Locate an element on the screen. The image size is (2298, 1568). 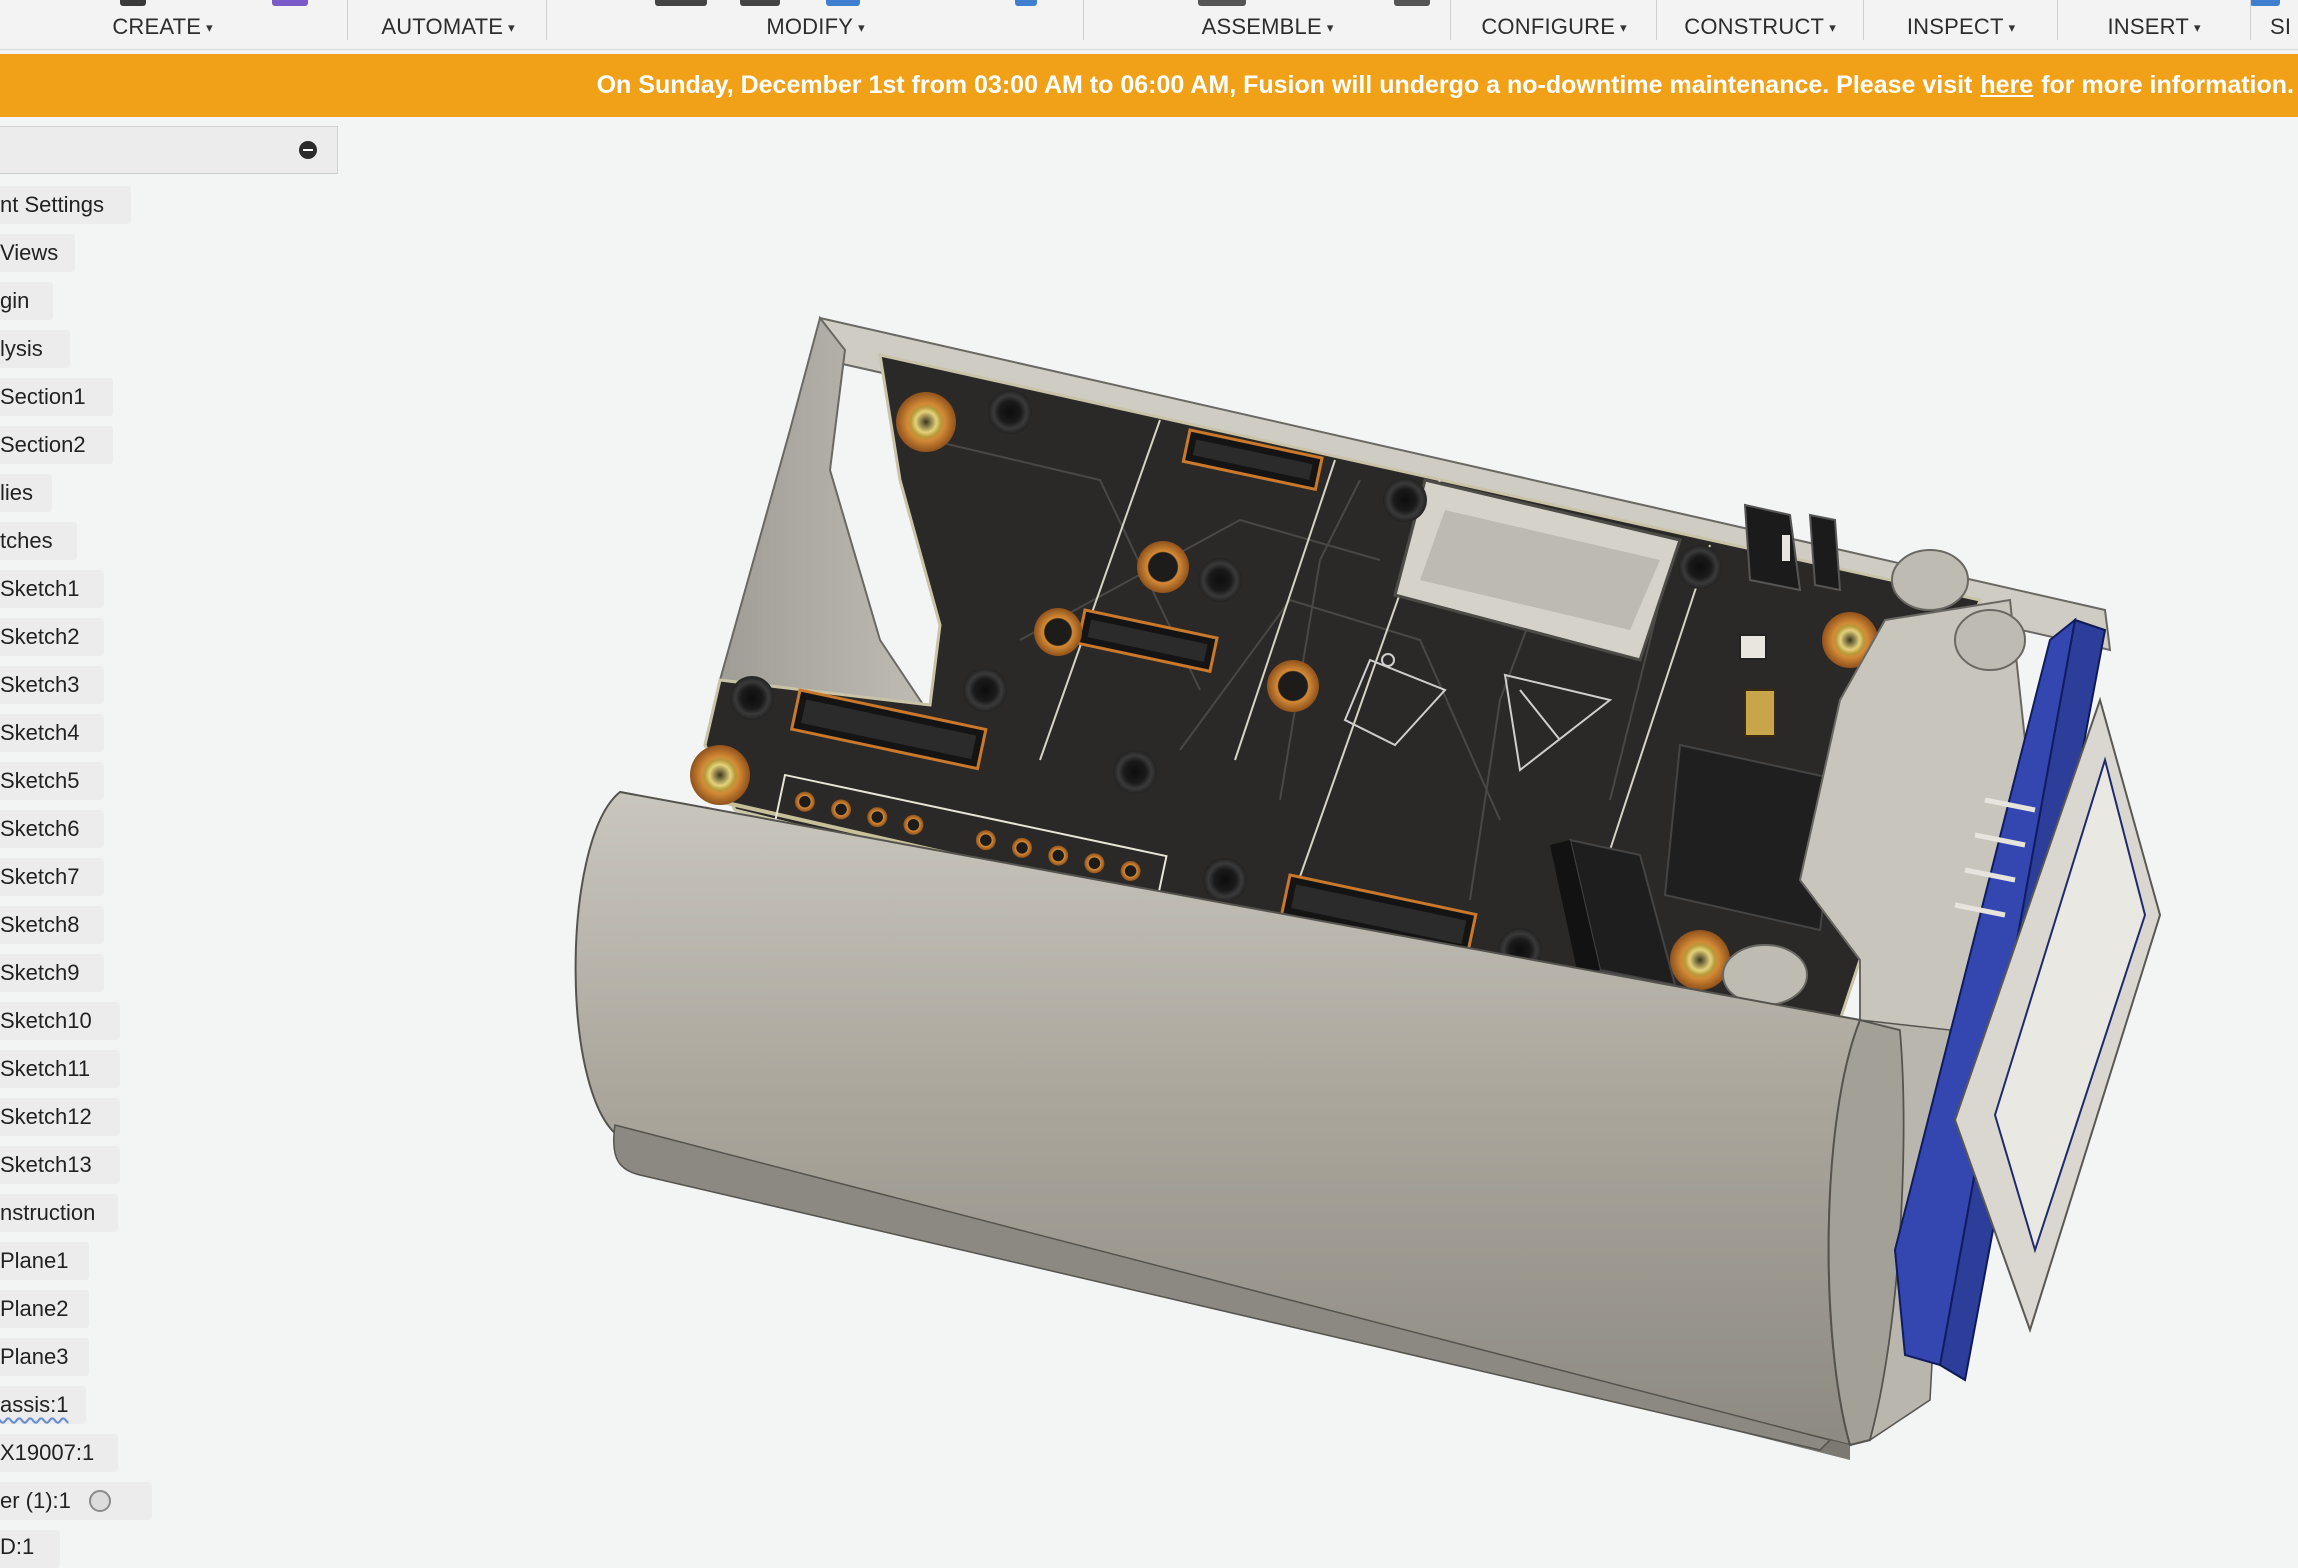
toolbar-construct: CONSTRUCT ▾ is located at coordinates (1760, 24).